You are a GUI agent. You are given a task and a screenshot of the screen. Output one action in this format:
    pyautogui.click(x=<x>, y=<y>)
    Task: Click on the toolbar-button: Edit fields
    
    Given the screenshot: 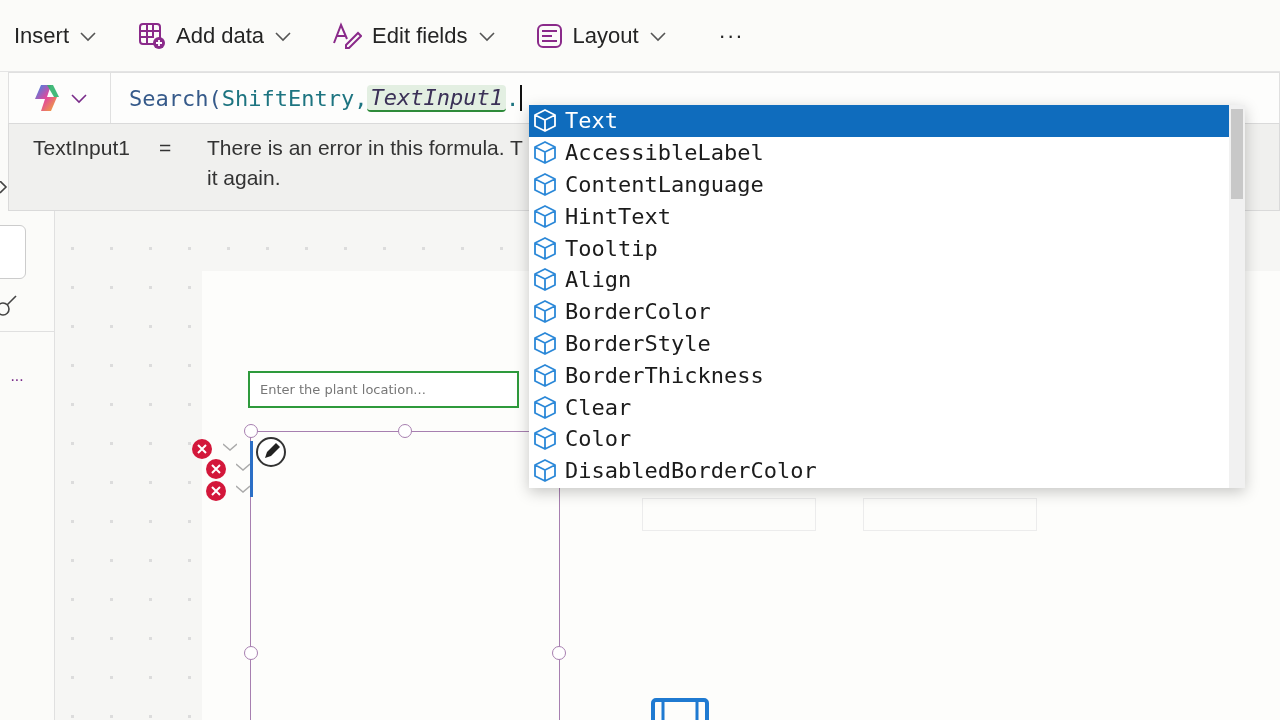 What is the action you would take?
    pyautogui.click(x=420, y=35)
    